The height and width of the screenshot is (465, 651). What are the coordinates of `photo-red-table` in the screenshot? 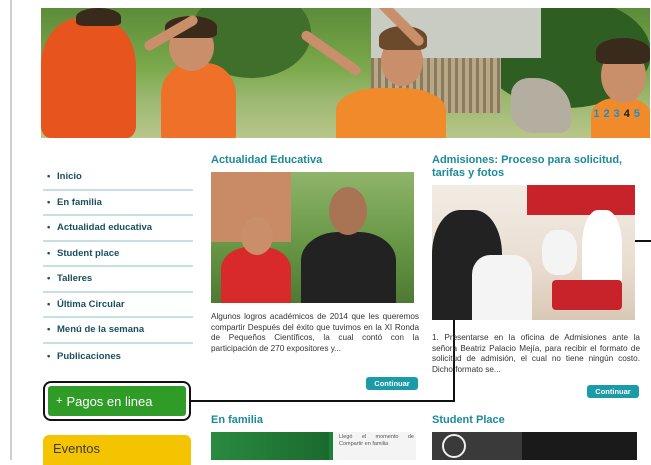 It's located at (587, 295).